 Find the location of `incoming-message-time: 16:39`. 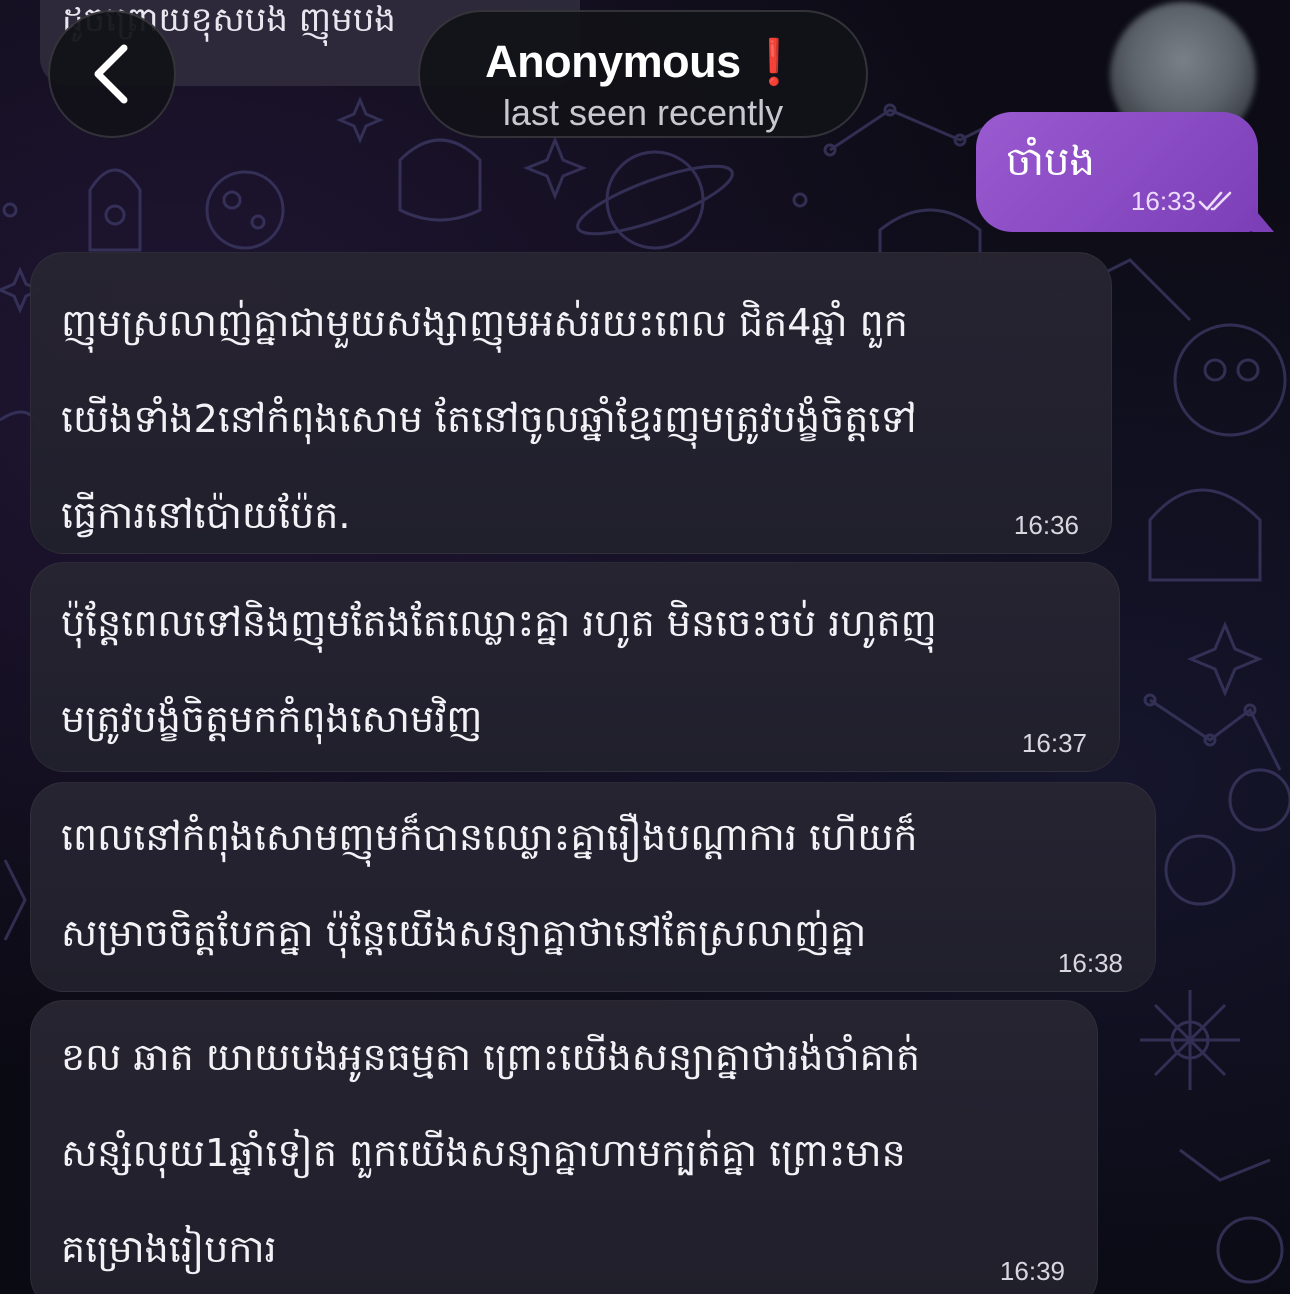

incoming-message-time: 16:39 is located at coordinates (1032, 1271).